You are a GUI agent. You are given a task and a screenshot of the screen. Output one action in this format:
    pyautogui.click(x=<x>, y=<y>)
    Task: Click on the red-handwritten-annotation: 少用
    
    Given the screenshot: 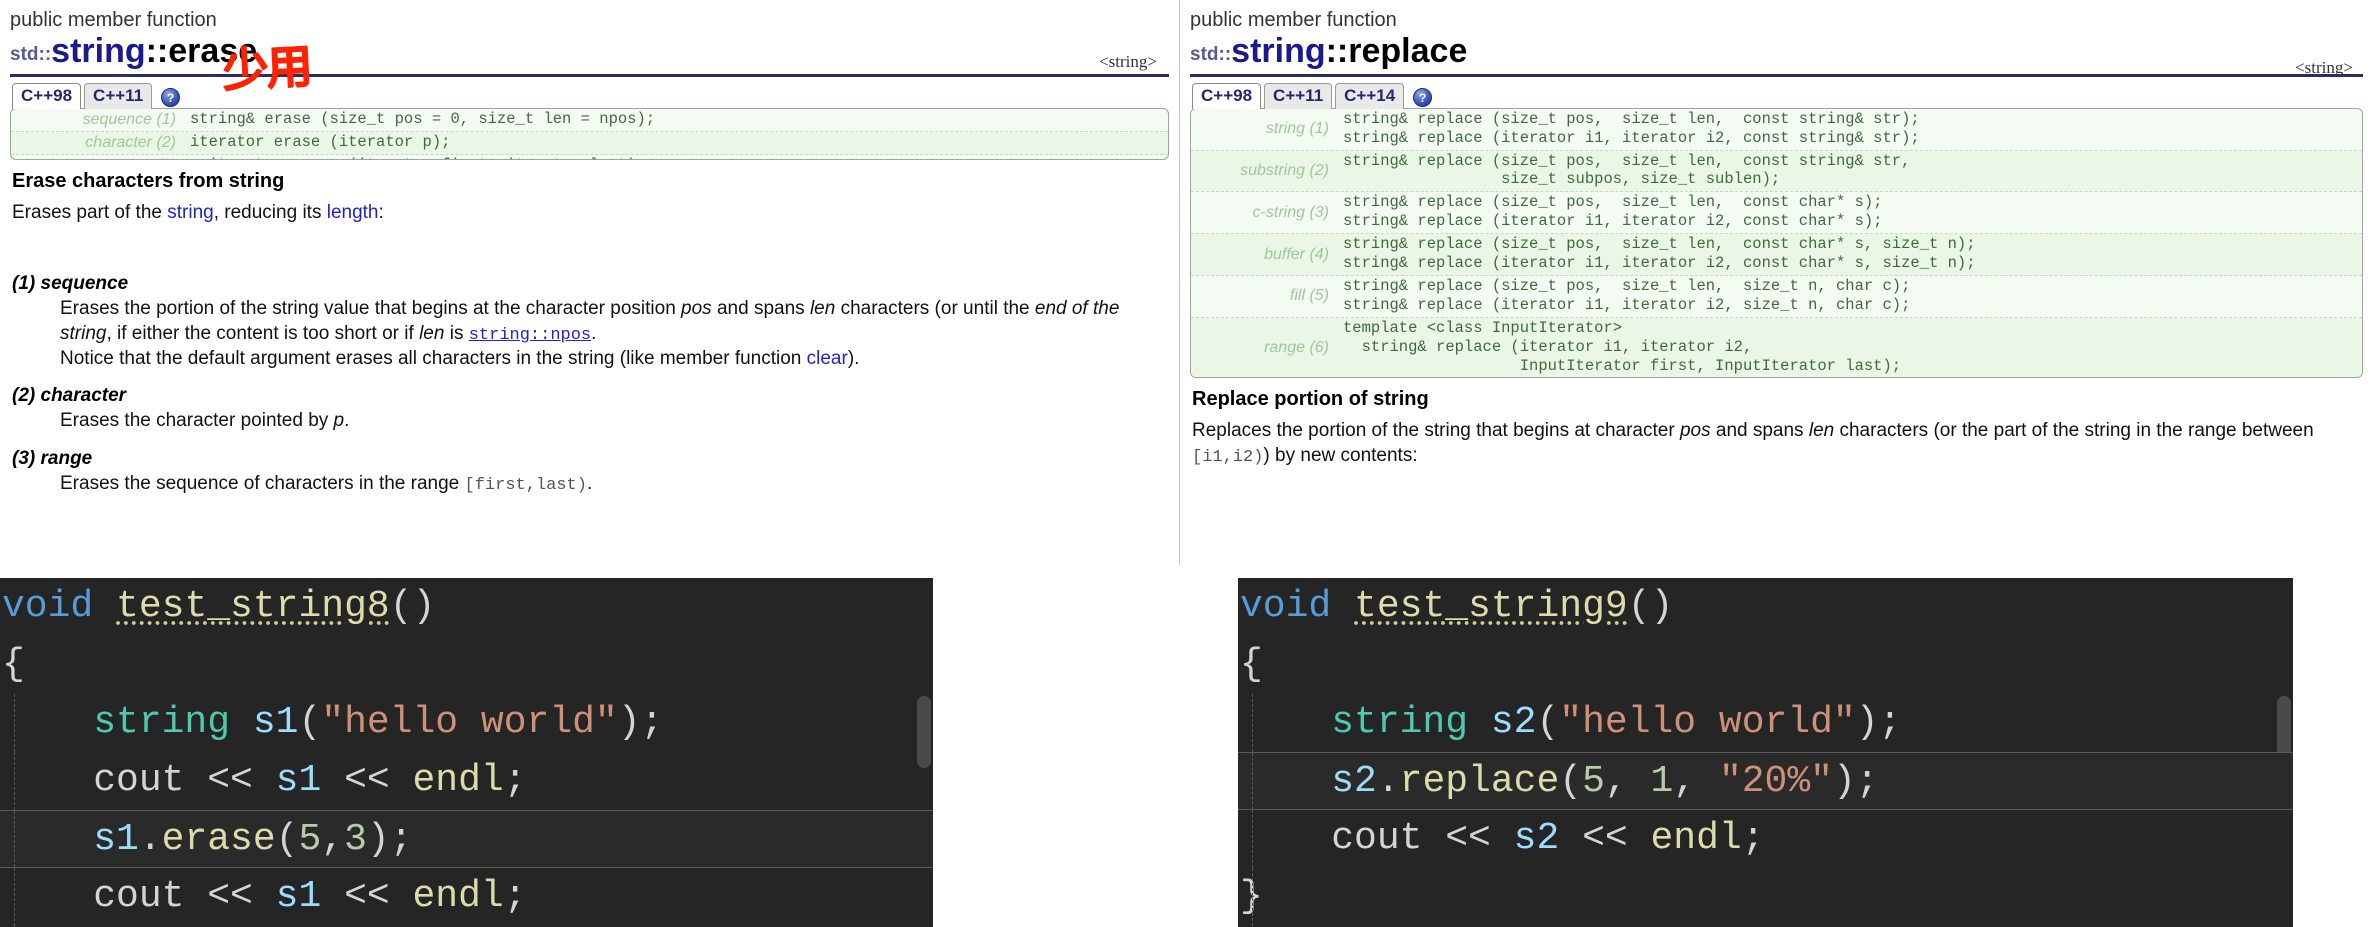 What is the action you would take?
    pyautogui.click(x=266, y=68)
    